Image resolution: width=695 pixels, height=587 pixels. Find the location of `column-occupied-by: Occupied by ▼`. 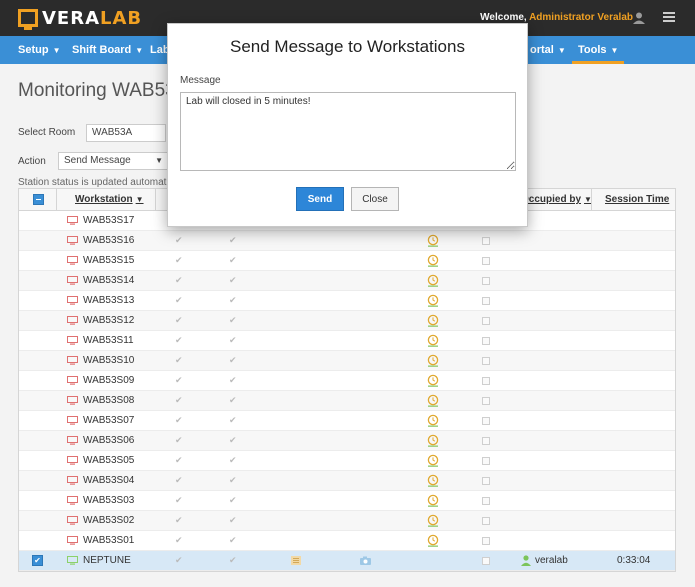

column-occupied-by: Occupied by ▼ is located at coordinates (556, 199).